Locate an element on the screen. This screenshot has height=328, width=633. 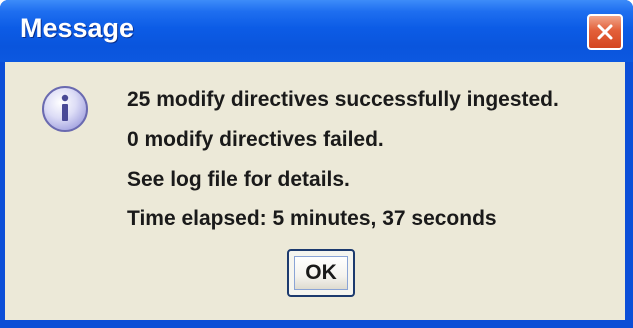
window-title: Message is located at coordinates (77, 28).